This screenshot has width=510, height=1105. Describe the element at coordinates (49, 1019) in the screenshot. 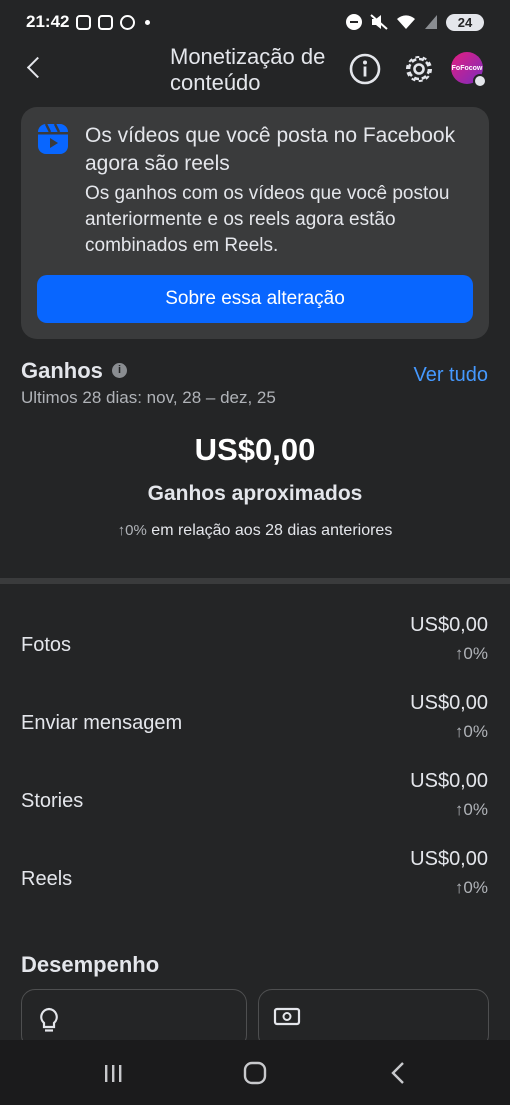

I see `lightbulb-icon` at that location.